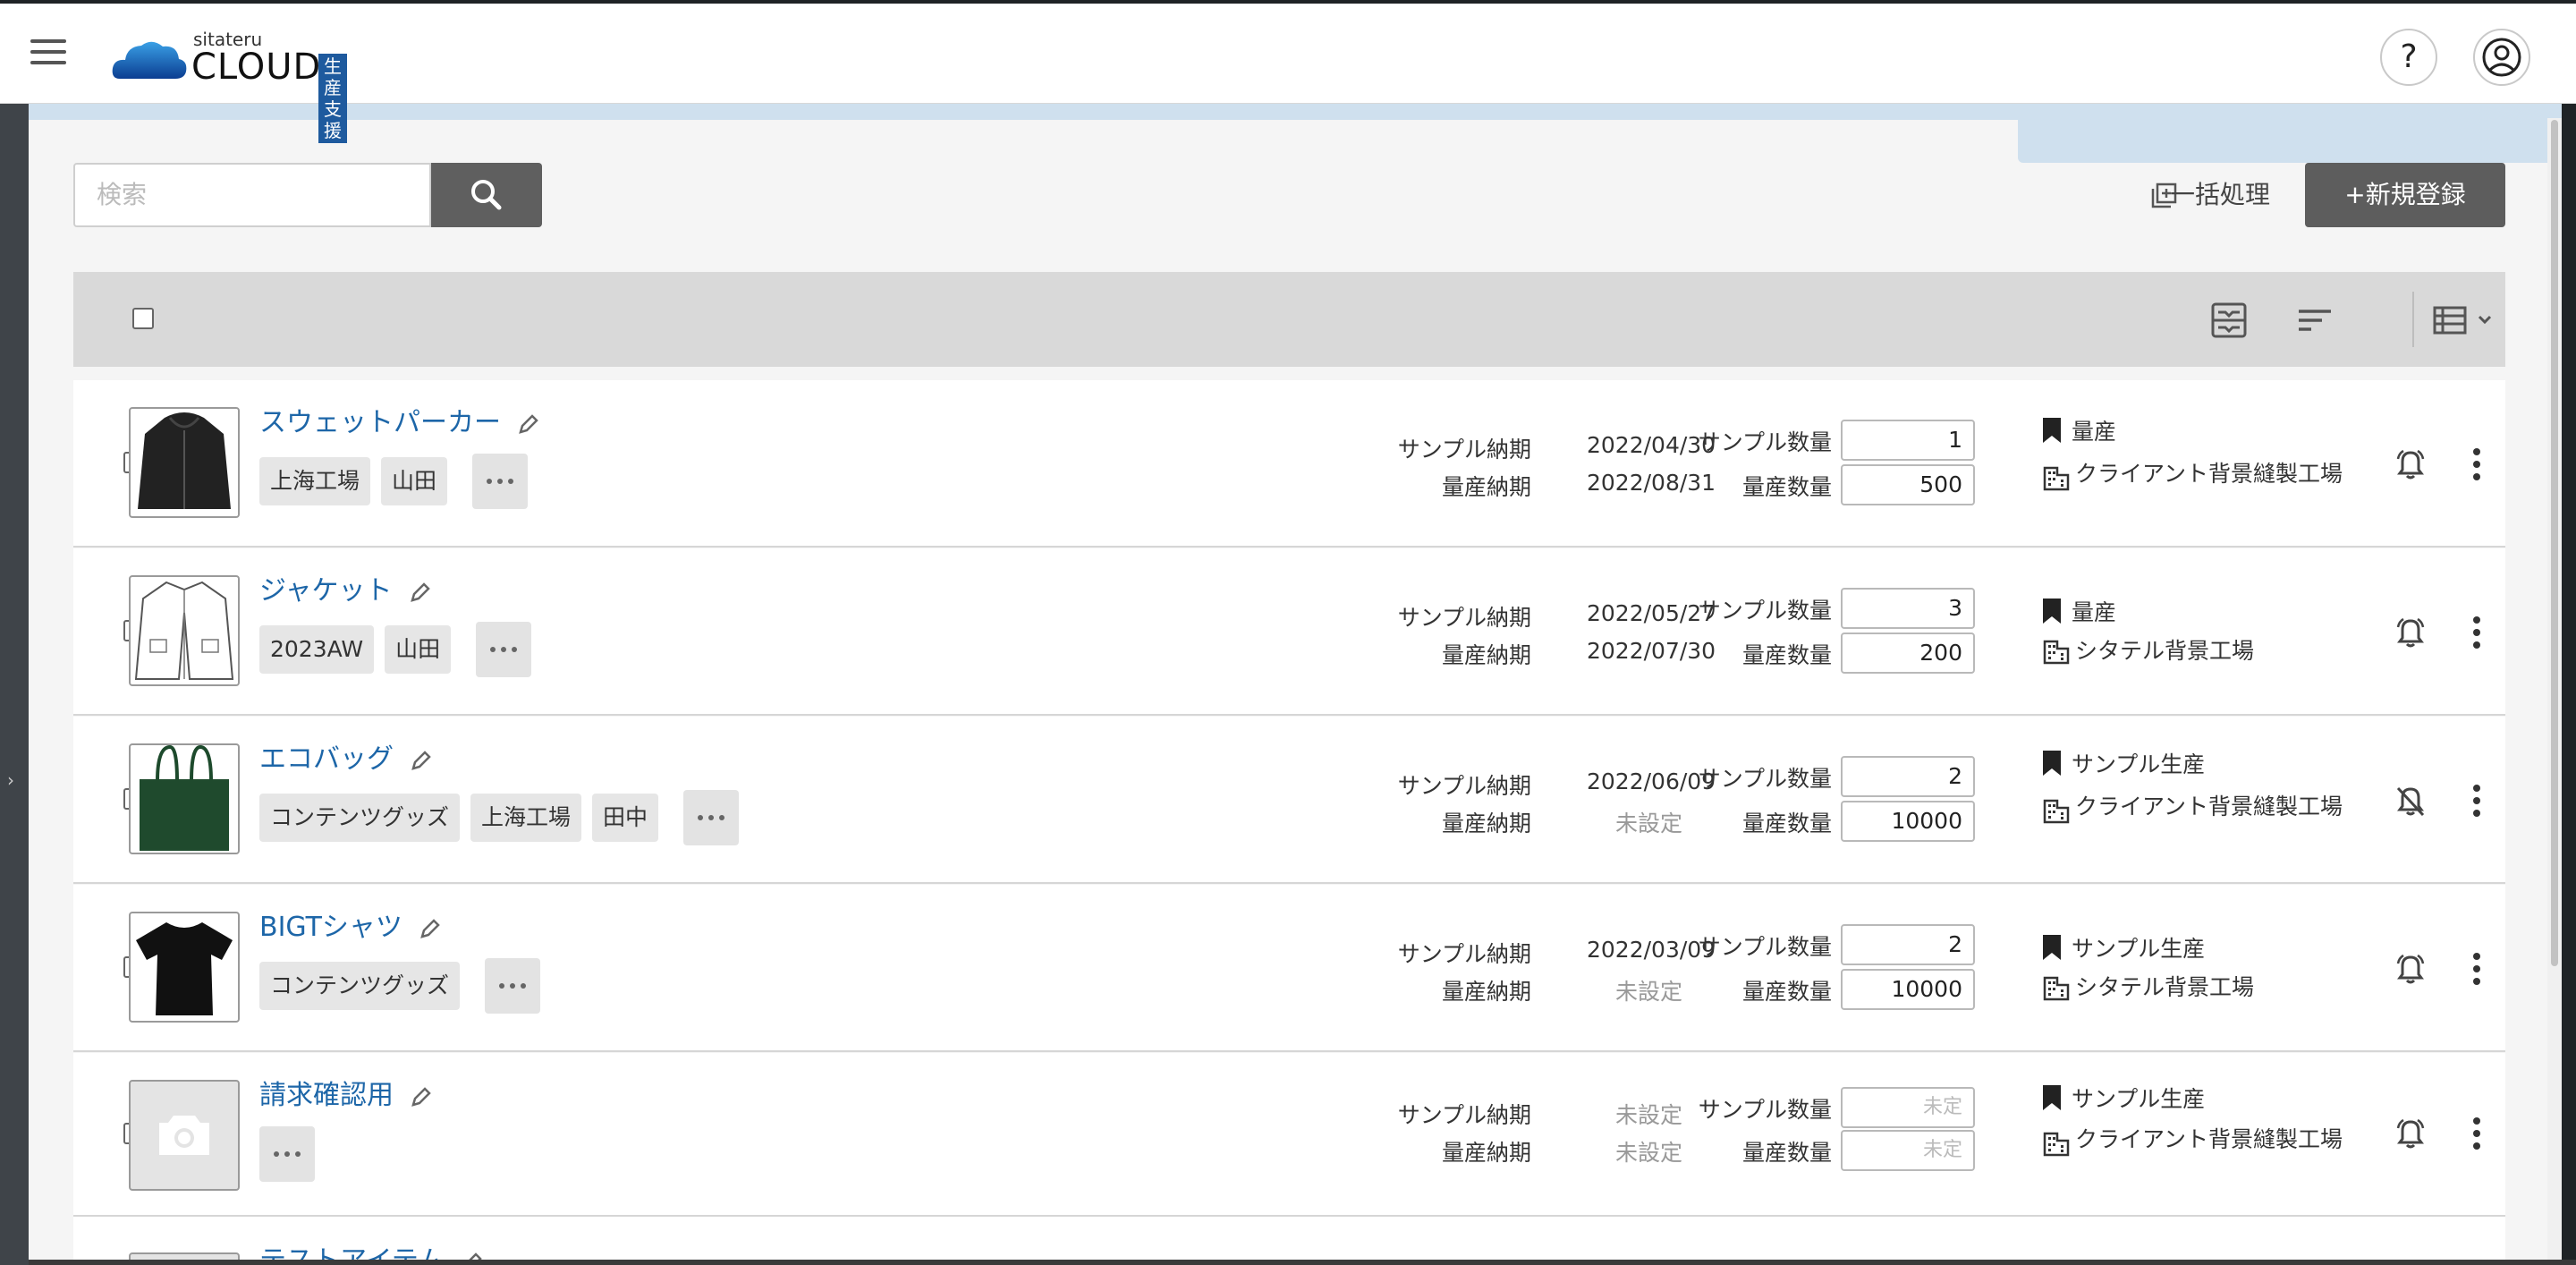 The image size is (2576, 1265). Describe the element at coordinates (1289, 319) in the screenshot. I see `list-toolbar` at that location.